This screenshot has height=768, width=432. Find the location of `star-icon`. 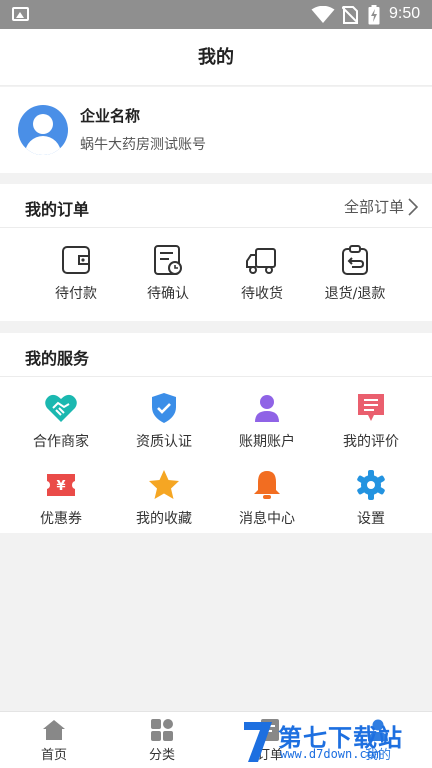

star-icon is located at coordinates (164, 484).